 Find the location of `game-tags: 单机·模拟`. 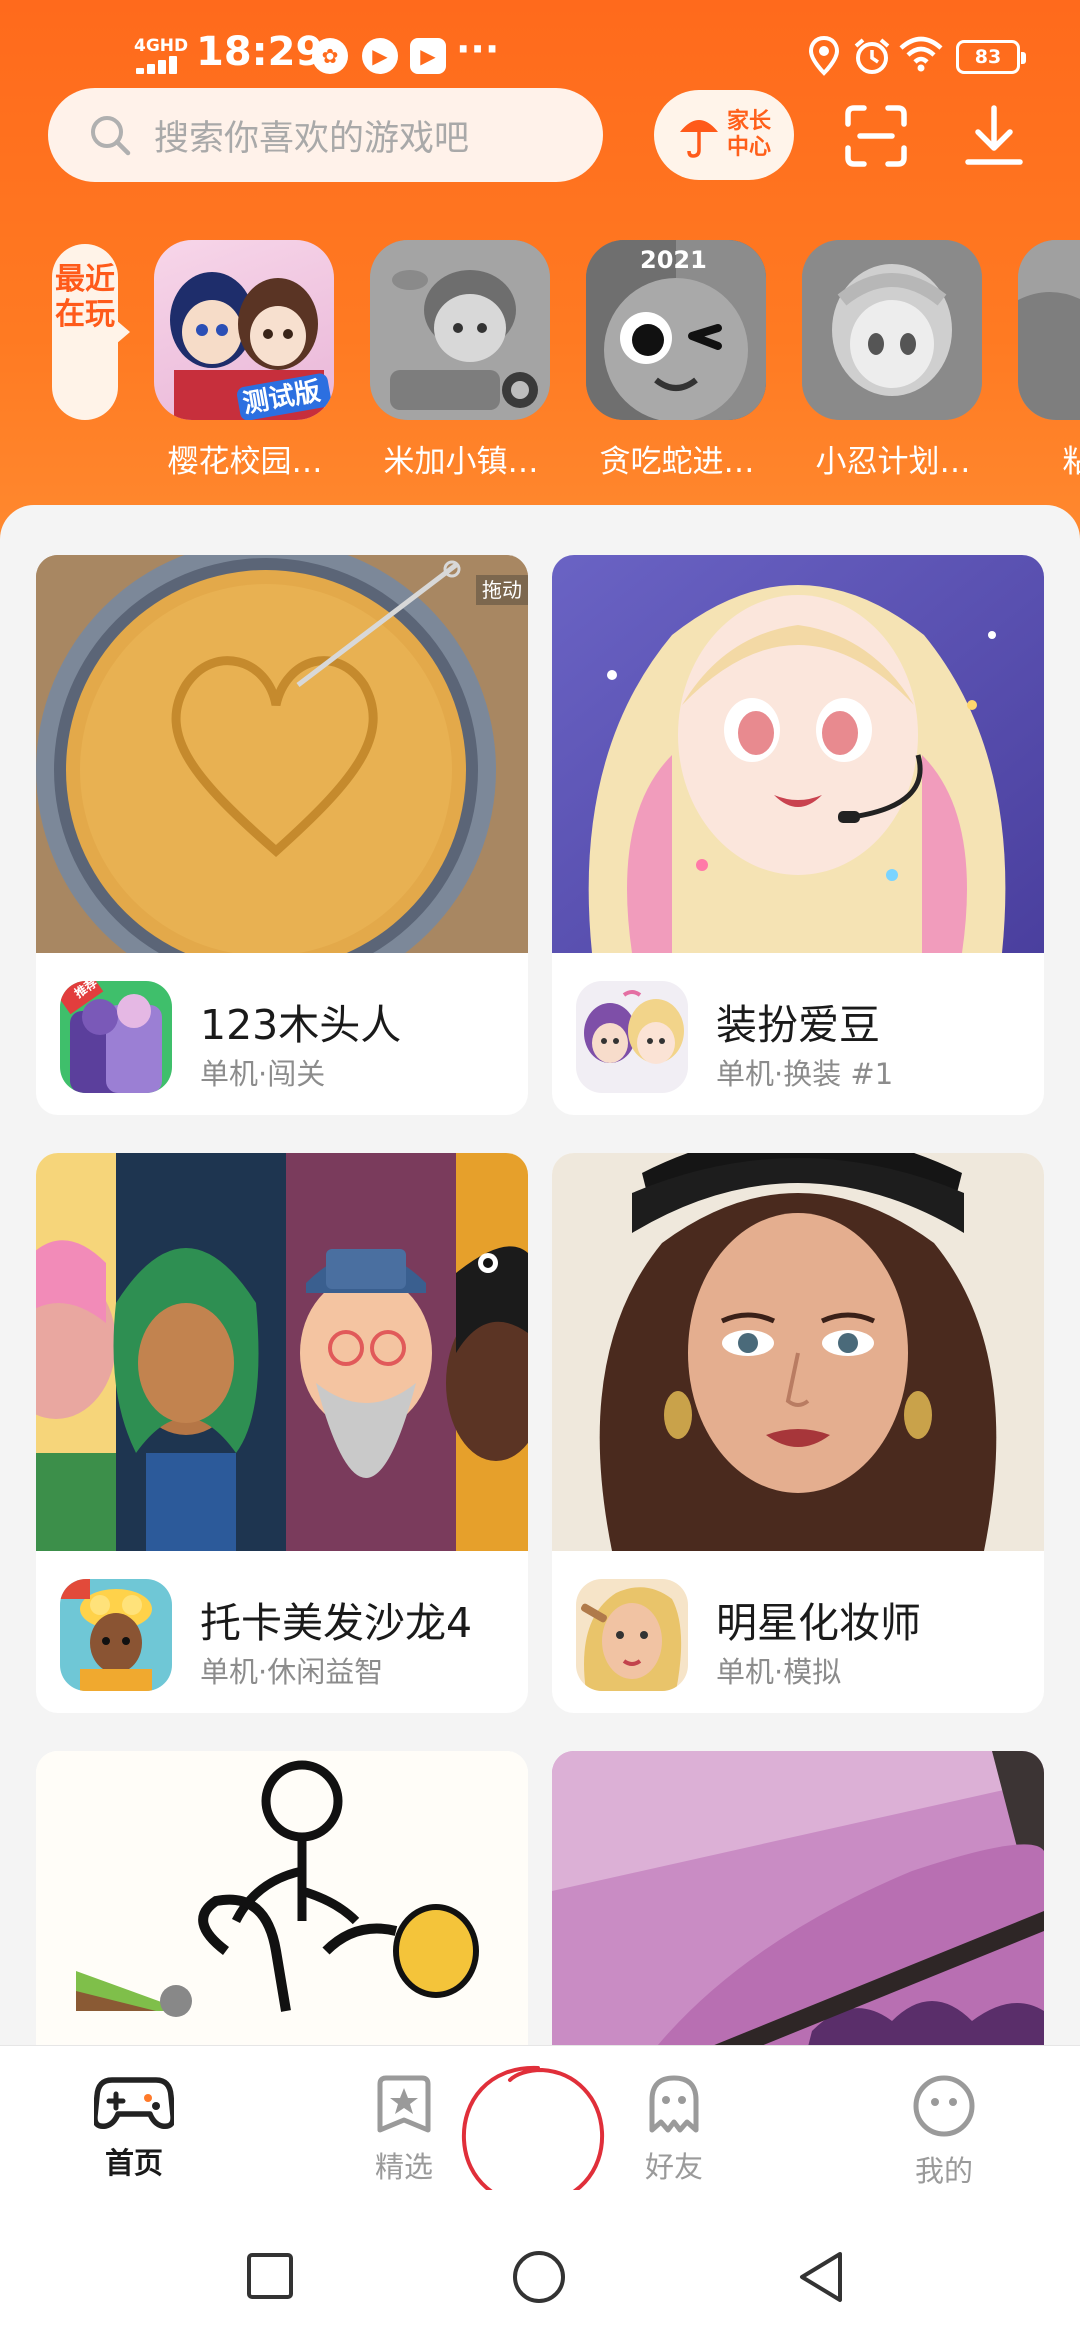

game-tags: 单机·模拟 is located at coordinates (779, 1672).